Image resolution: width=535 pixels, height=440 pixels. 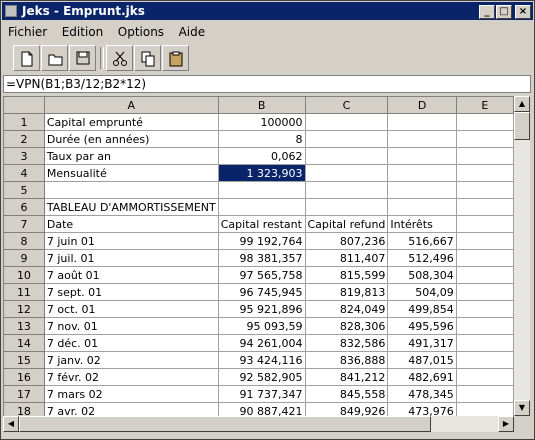 What do you see at coordinates (24, 156) in the screenshot?
I see `row-header: 3` at bounding box center [24, 156].